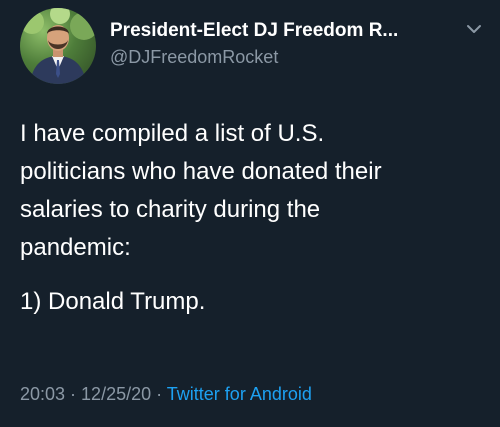 The image size is (500, 427). What do you see at coordinates (42, 394) in the screenshot?
I see `tweet-time: 20:03` at bounding box center [42, 394].